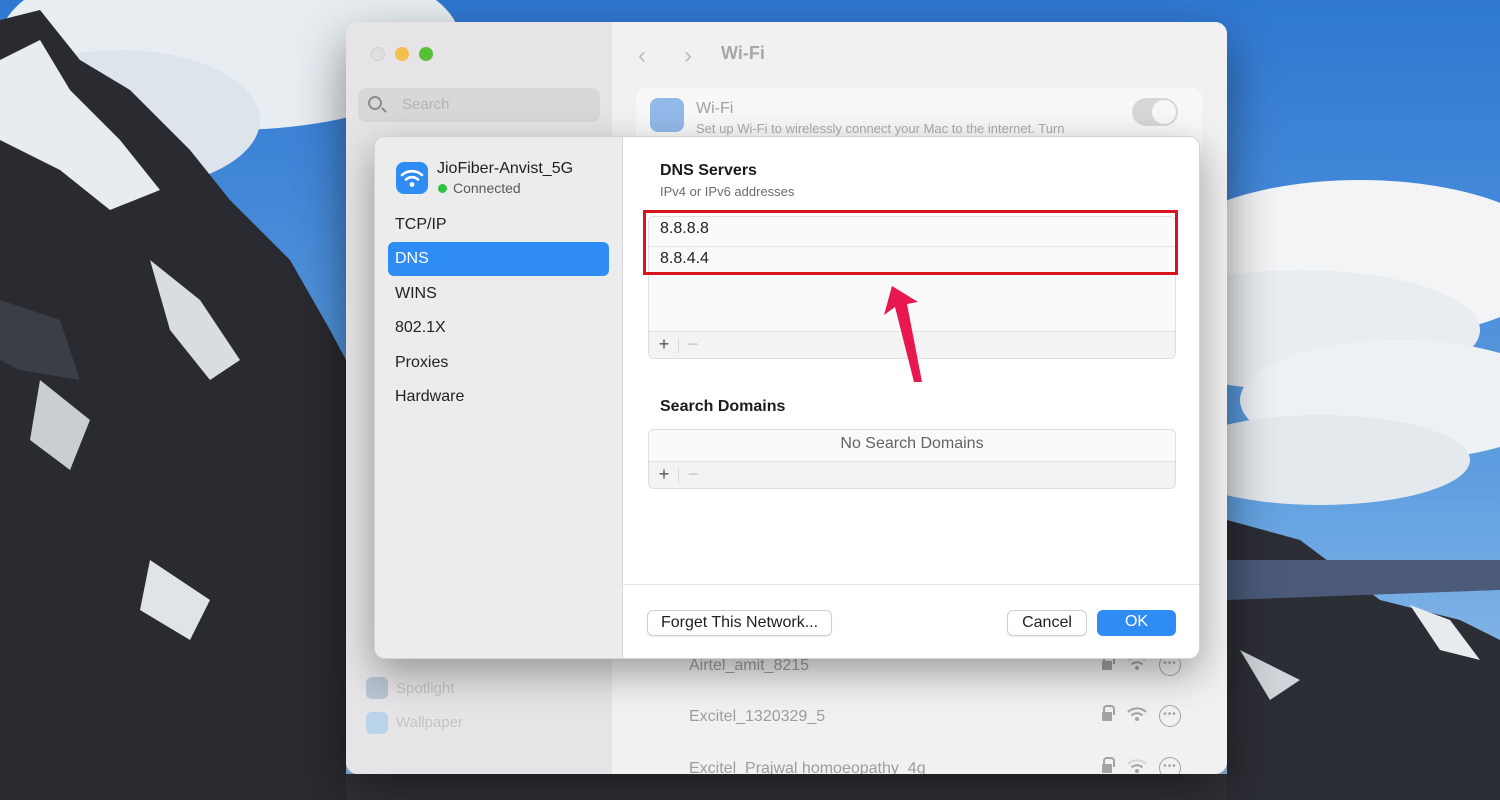 This screenshot has width=1500, height=800. Describe the element at coordinates (910, 242) in the screenshot. I see `dns-highlight-box` at that location.